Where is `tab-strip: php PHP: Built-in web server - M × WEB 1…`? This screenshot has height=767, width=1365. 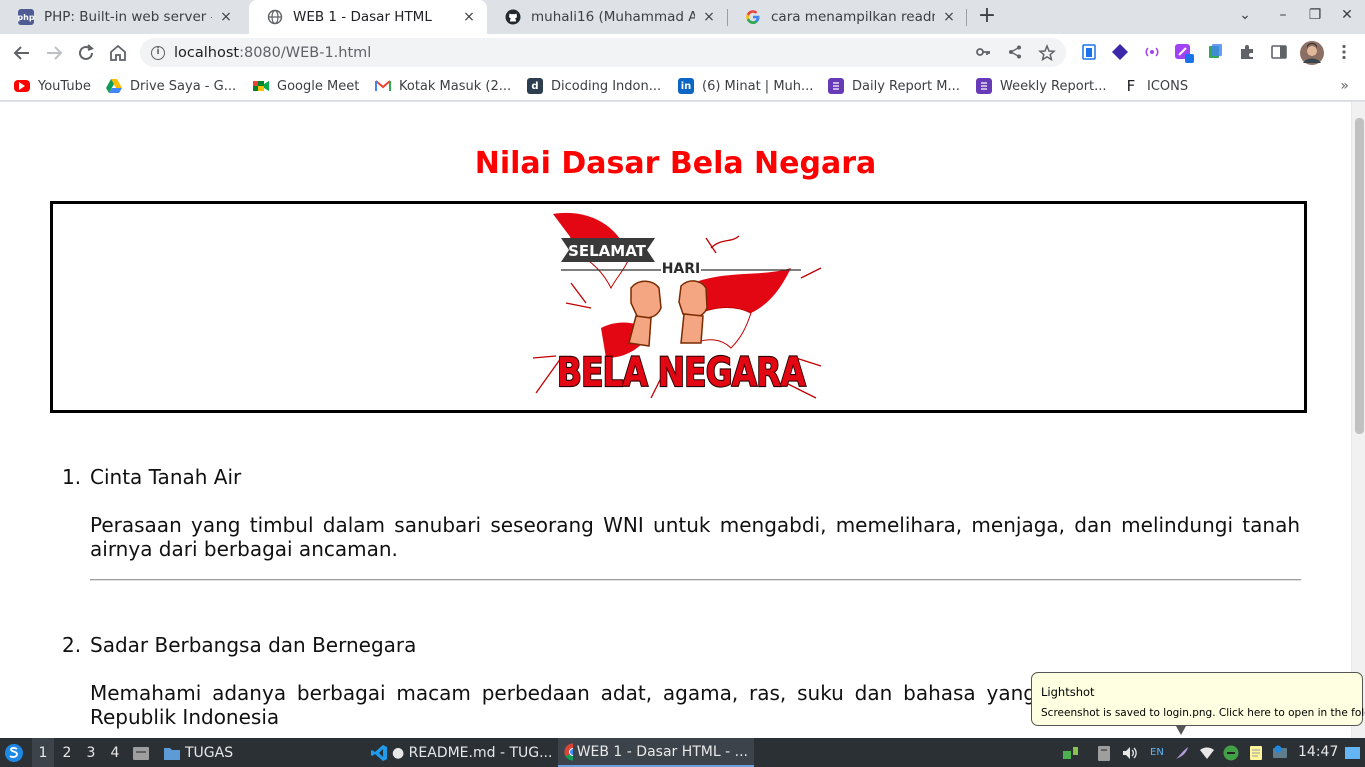 tab-strip: php PHP: Built-in web server - M × WEB 1… is located at coordinates (682, 17).